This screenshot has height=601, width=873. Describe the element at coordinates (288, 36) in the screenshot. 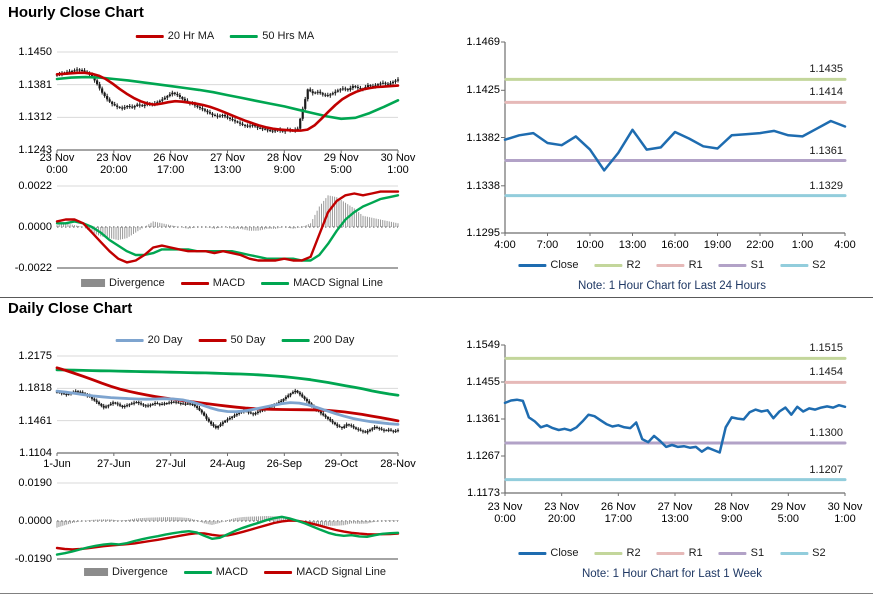

I see `legend-label: 50 Hrs MA` at that location.